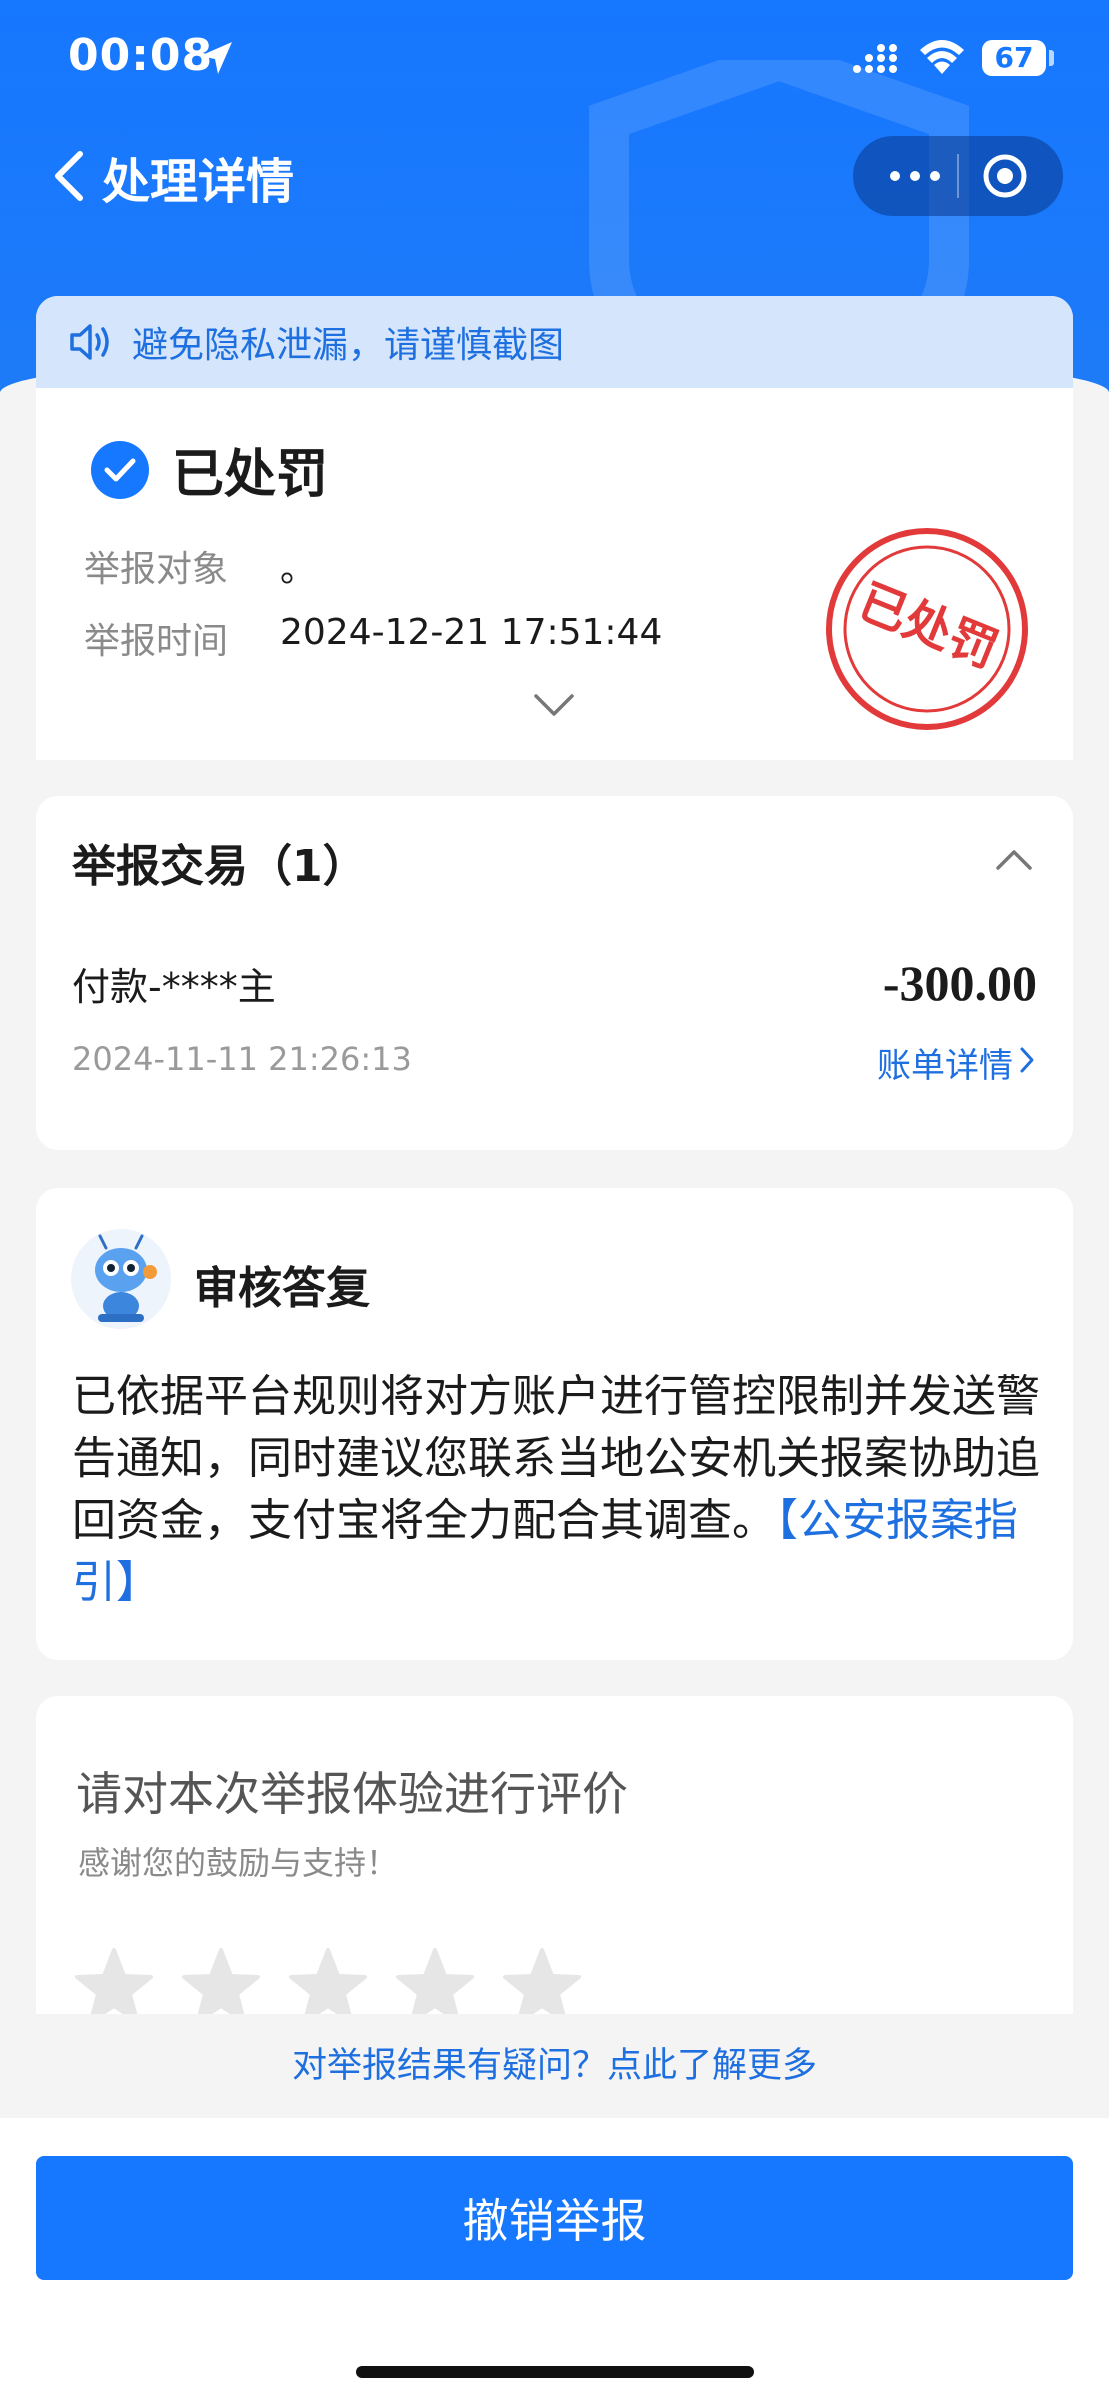 The width and height of the screenshot is (1109, 2400). What do you see at coordinates (945, 1062) in the screenshot?
I see `bill-detail-link: 账单详情` at bounding box center [945, 1062].